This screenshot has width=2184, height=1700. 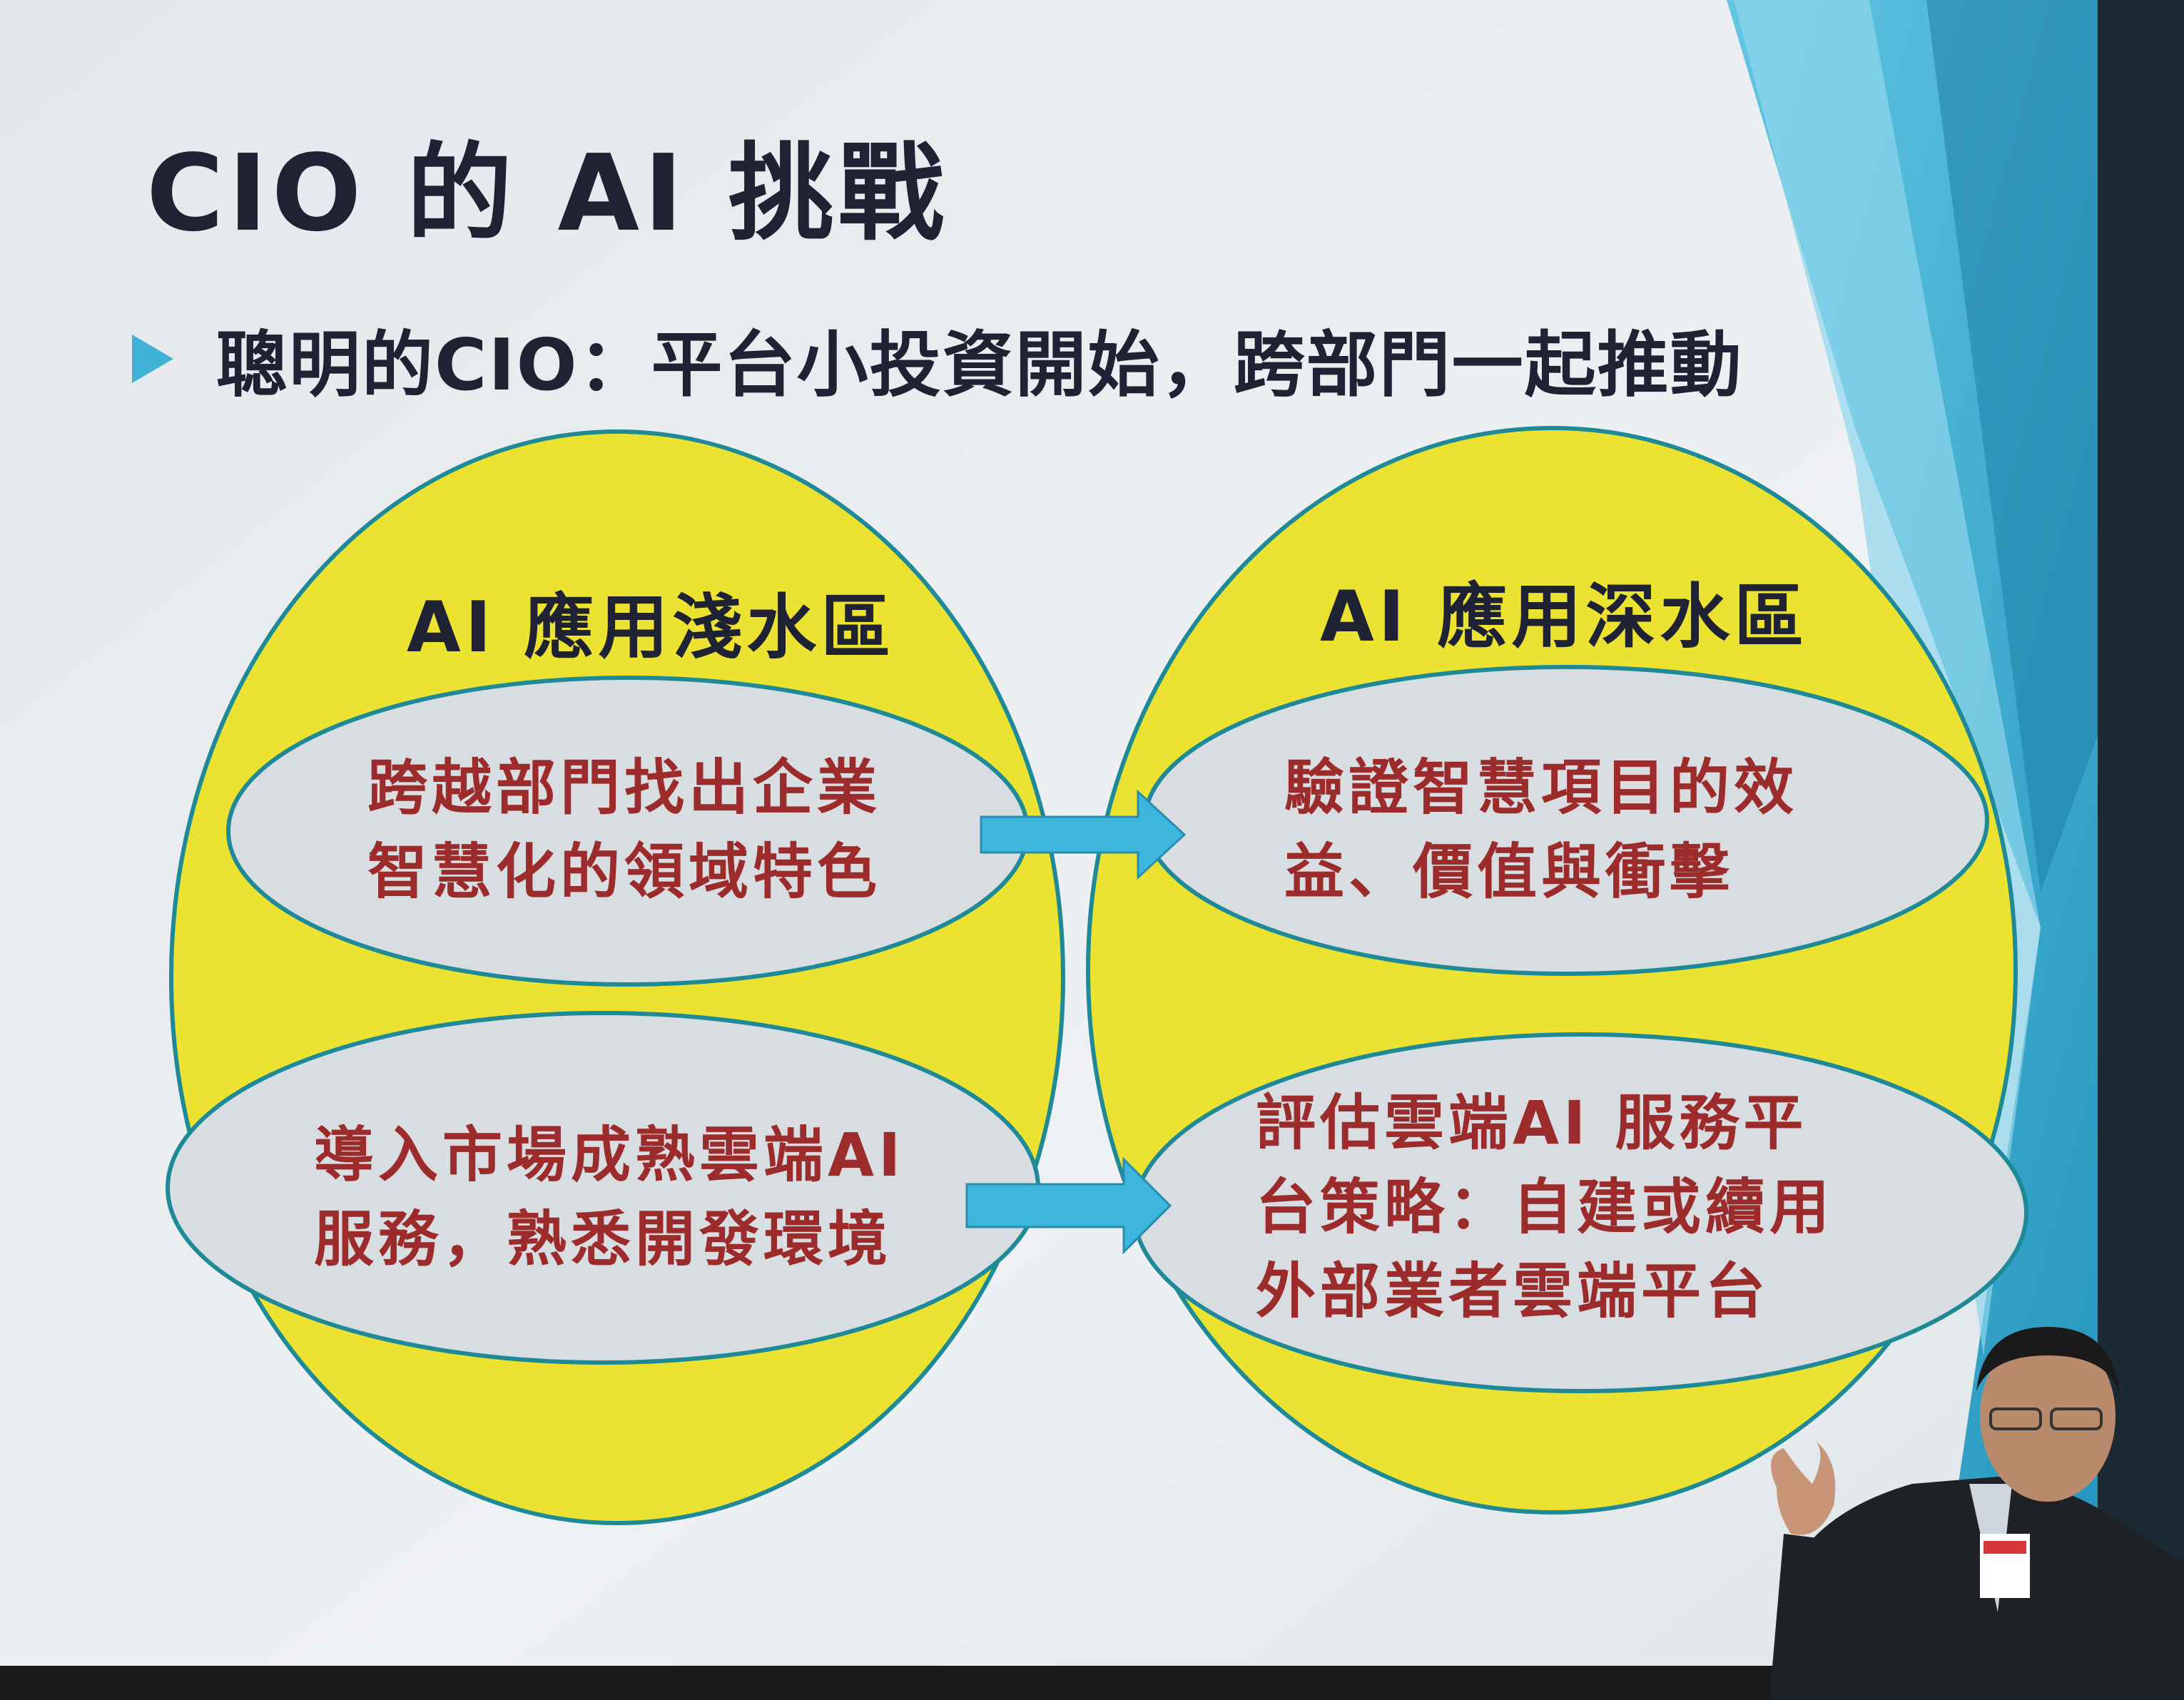 I want to click on shallow-upper-text: 跨越部門找出企業 智慧化的領域特色, so click(x=624, y=830).